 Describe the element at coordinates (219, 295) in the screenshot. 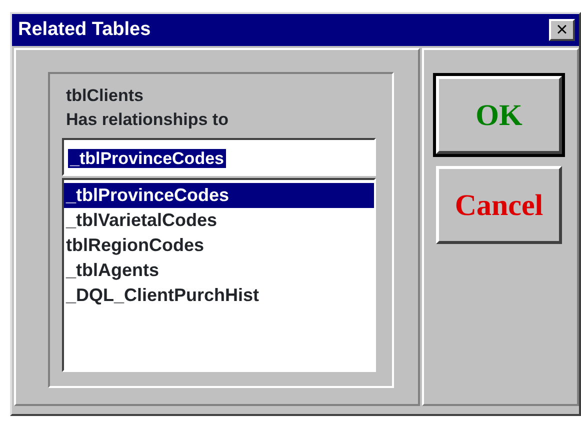

I see `list-item: _DQL_ClientPurchHist` at that location.